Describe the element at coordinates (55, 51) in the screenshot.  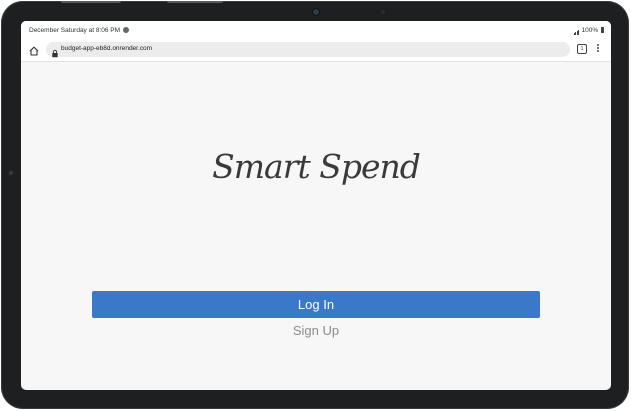
I see `lock-icon` at that location.